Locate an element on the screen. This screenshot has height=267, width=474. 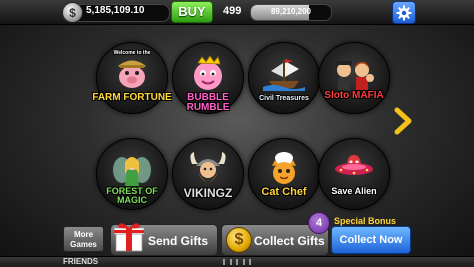
friends-drawer-handle is located at coordinates (237, 262).